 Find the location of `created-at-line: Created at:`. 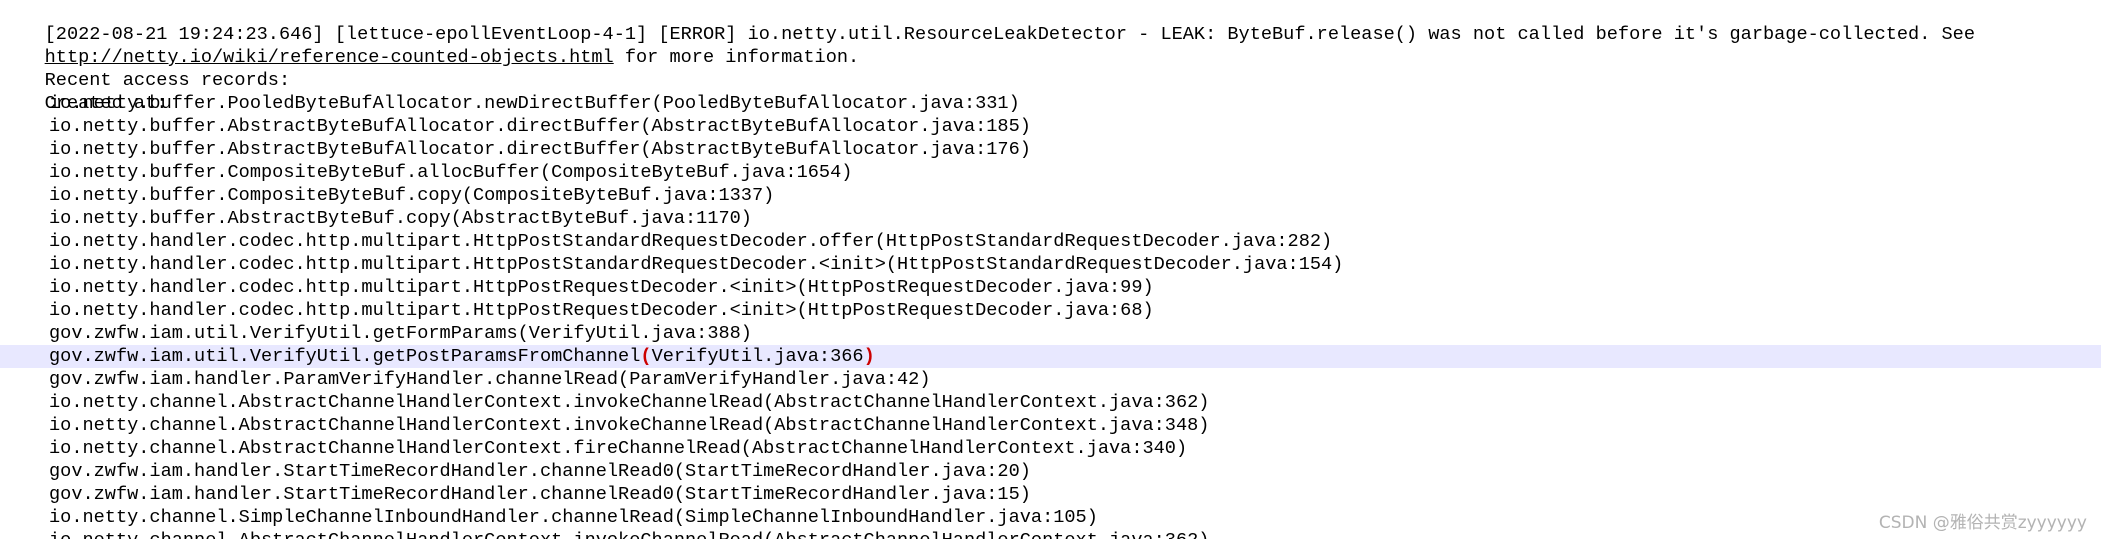

created-at-line: Created at: is located at coordinates (1050, 91).